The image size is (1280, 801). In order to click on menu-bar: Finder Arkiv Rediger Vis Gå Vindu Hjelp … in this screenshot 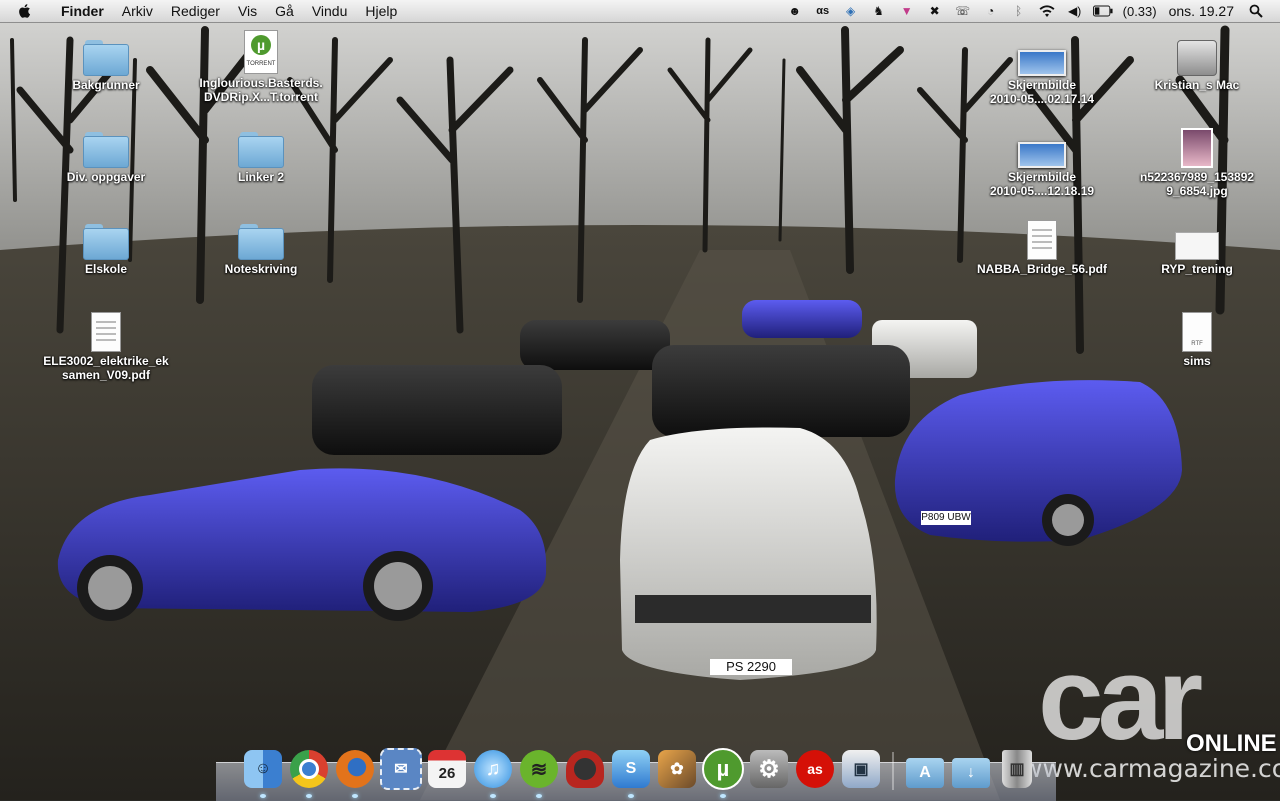, I will do `click(640, 11)`.